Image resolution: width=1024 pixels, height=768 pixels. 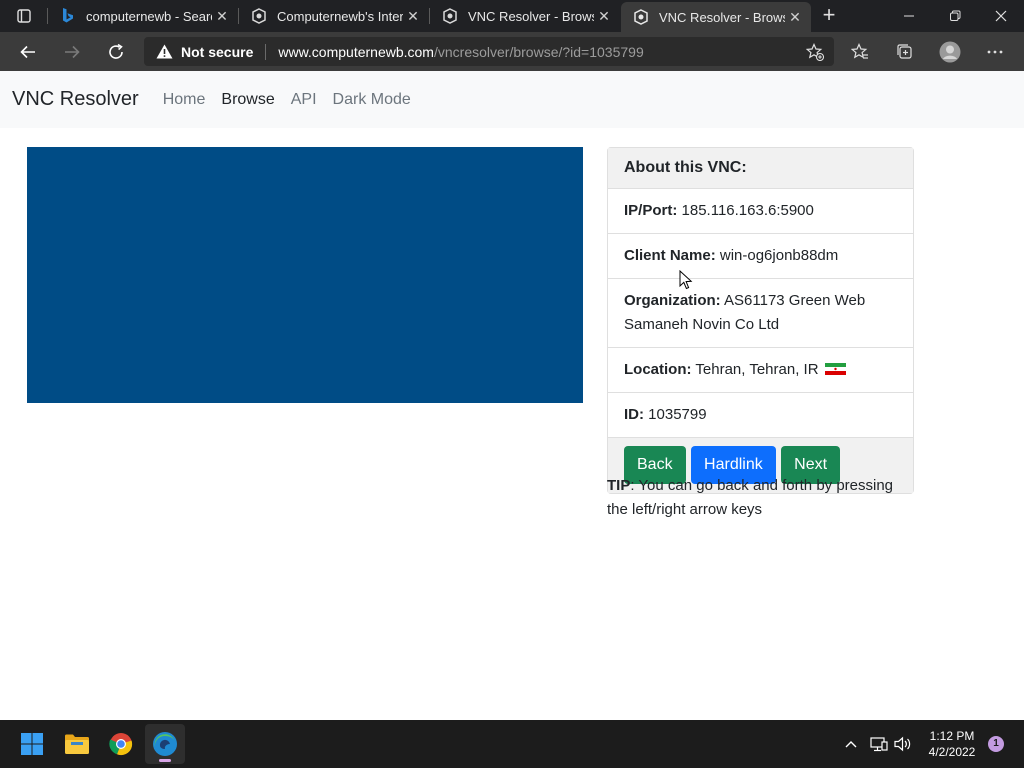 I want to click on chrome-icon, so click(x=121, y=744).